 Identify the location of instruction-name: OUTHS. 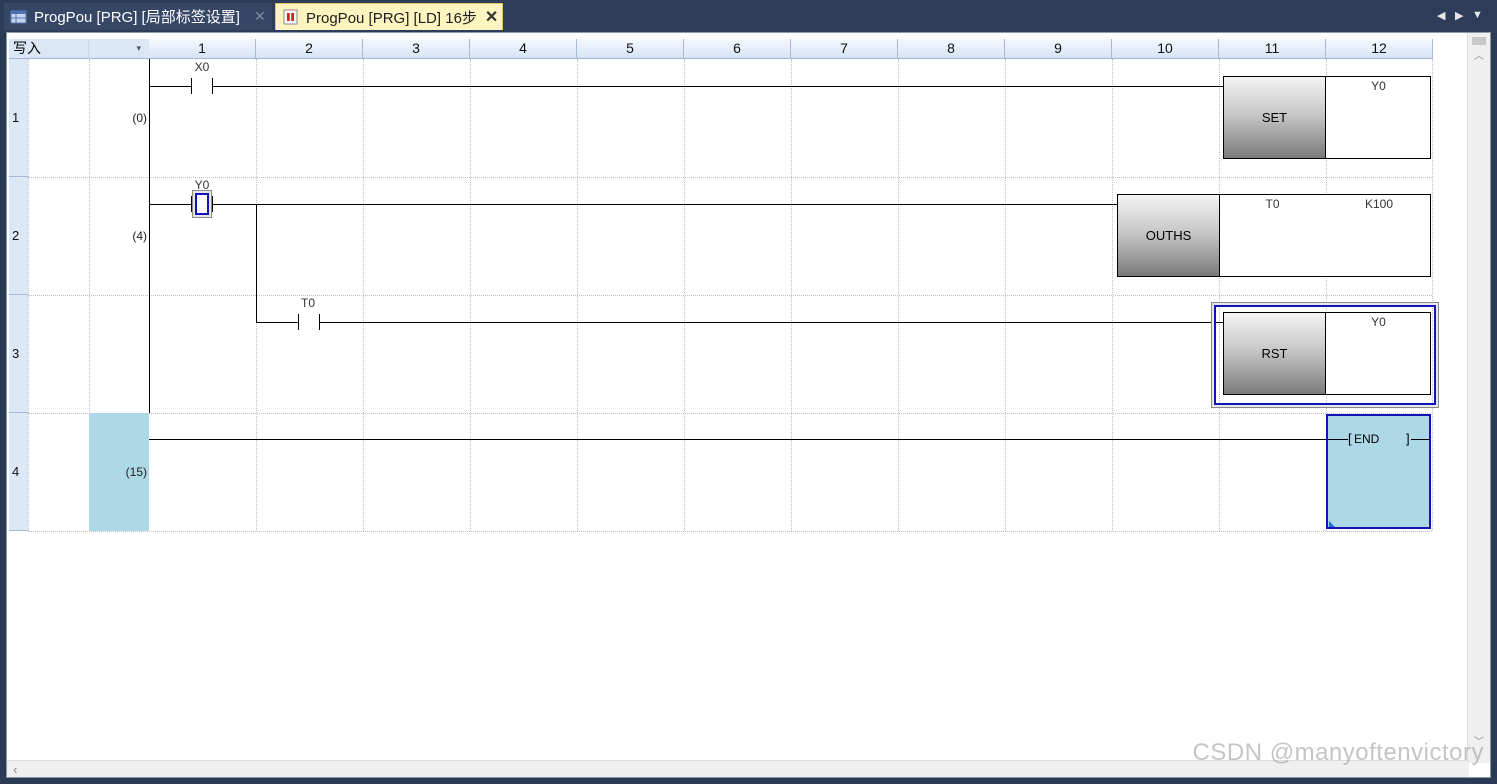
(1169, 235).